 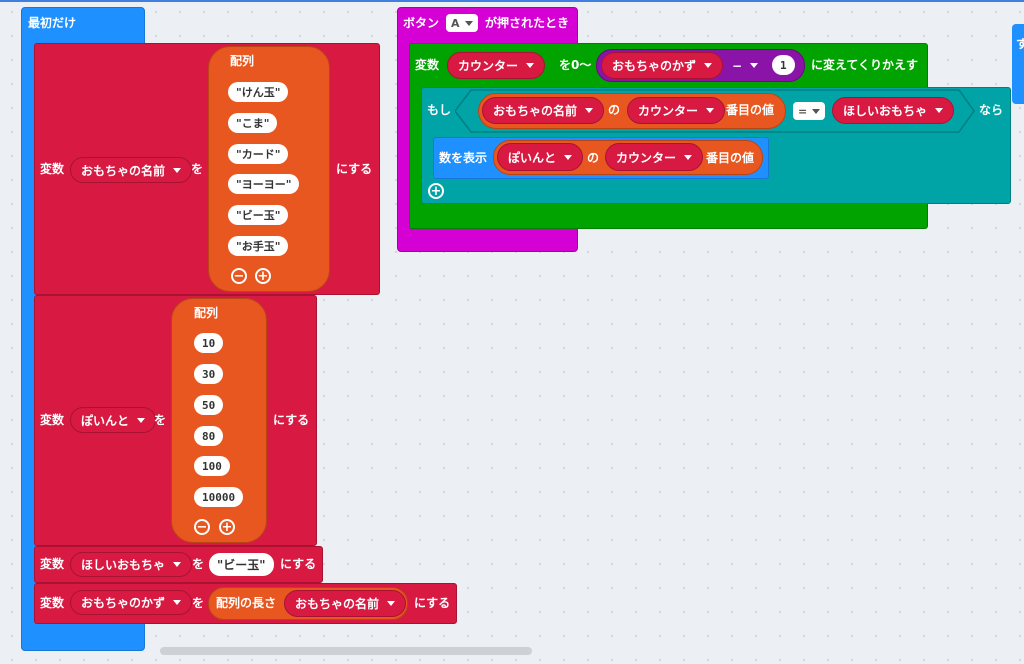 I want to click on loop-range-label: を0〜, so click(x=575, y=65).